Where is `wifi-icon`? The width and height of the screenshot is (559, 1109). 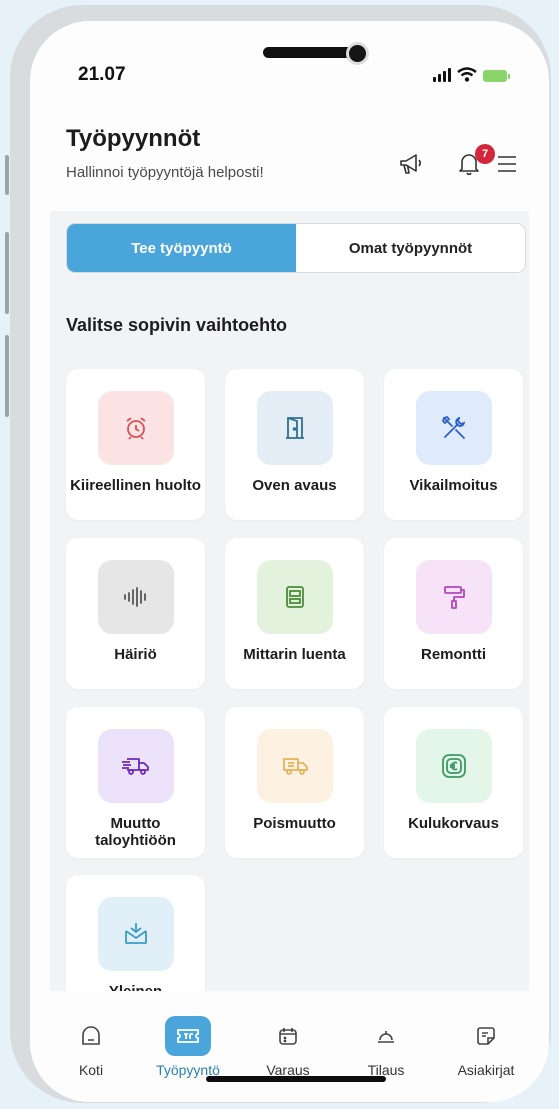 wifi-icon is located at coordinates (467, 74).